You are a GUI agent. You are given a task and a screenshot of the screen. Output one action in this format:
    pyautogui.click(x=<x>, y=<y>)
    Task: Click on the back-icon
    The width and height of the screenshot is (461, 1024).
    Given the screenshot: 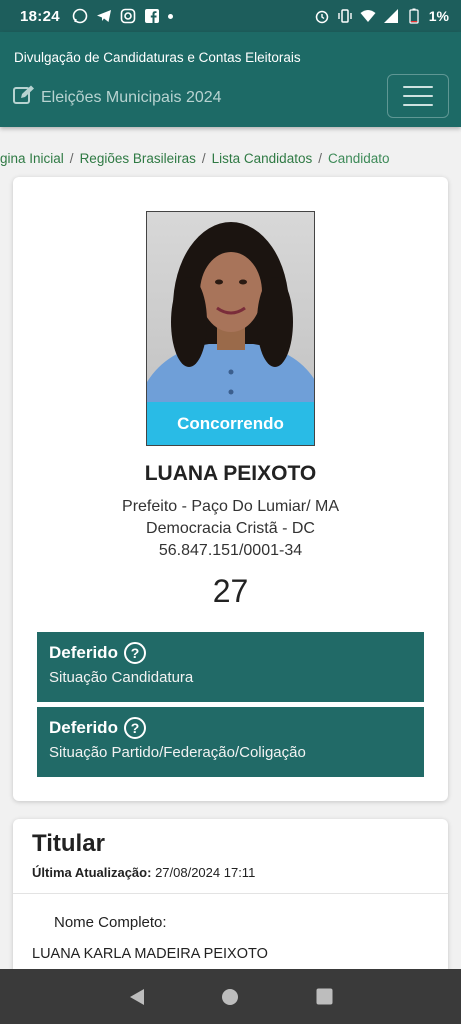 What is the action you would take?
    pyautogui.click(x=137, y=997)
    